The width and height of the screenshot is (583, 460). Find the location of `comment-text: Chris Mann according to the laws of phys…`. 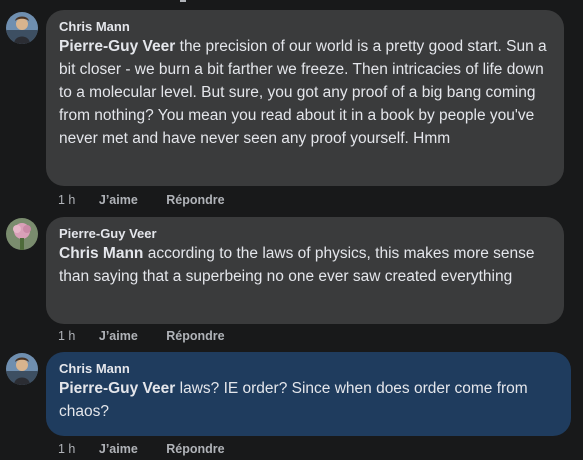

comment-text: Chris Mann according to the laws of phys… is located at coordinates (305, 265).